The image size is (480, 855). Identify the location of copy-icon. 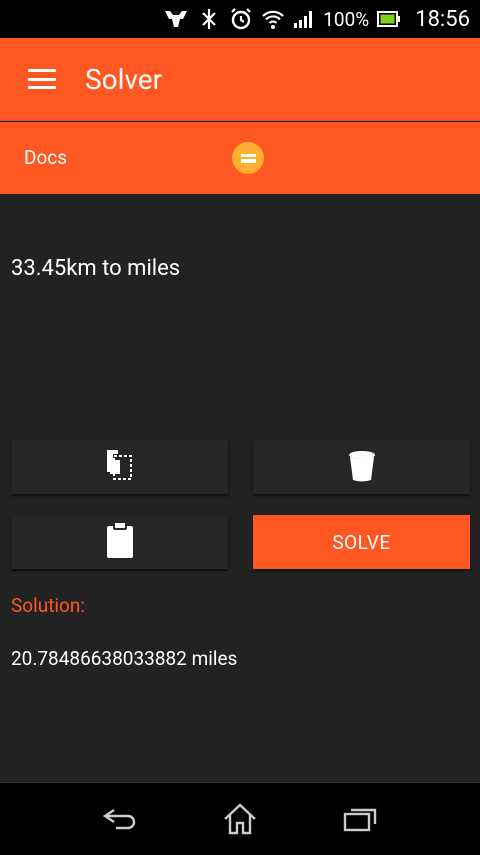
(120, 467).